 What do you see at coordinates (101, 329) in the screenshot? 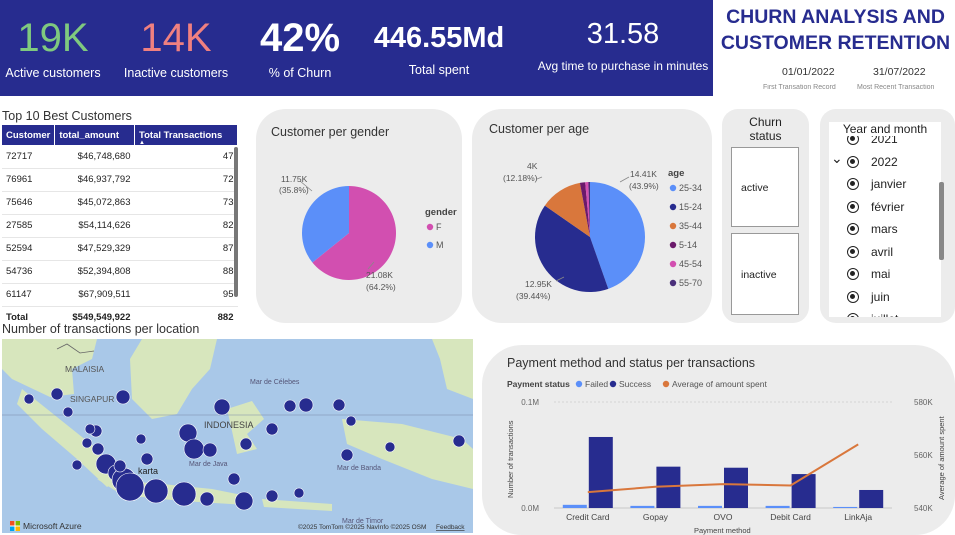
I see `map-title: Number of transactions per location` at bounding box center [101, 329].